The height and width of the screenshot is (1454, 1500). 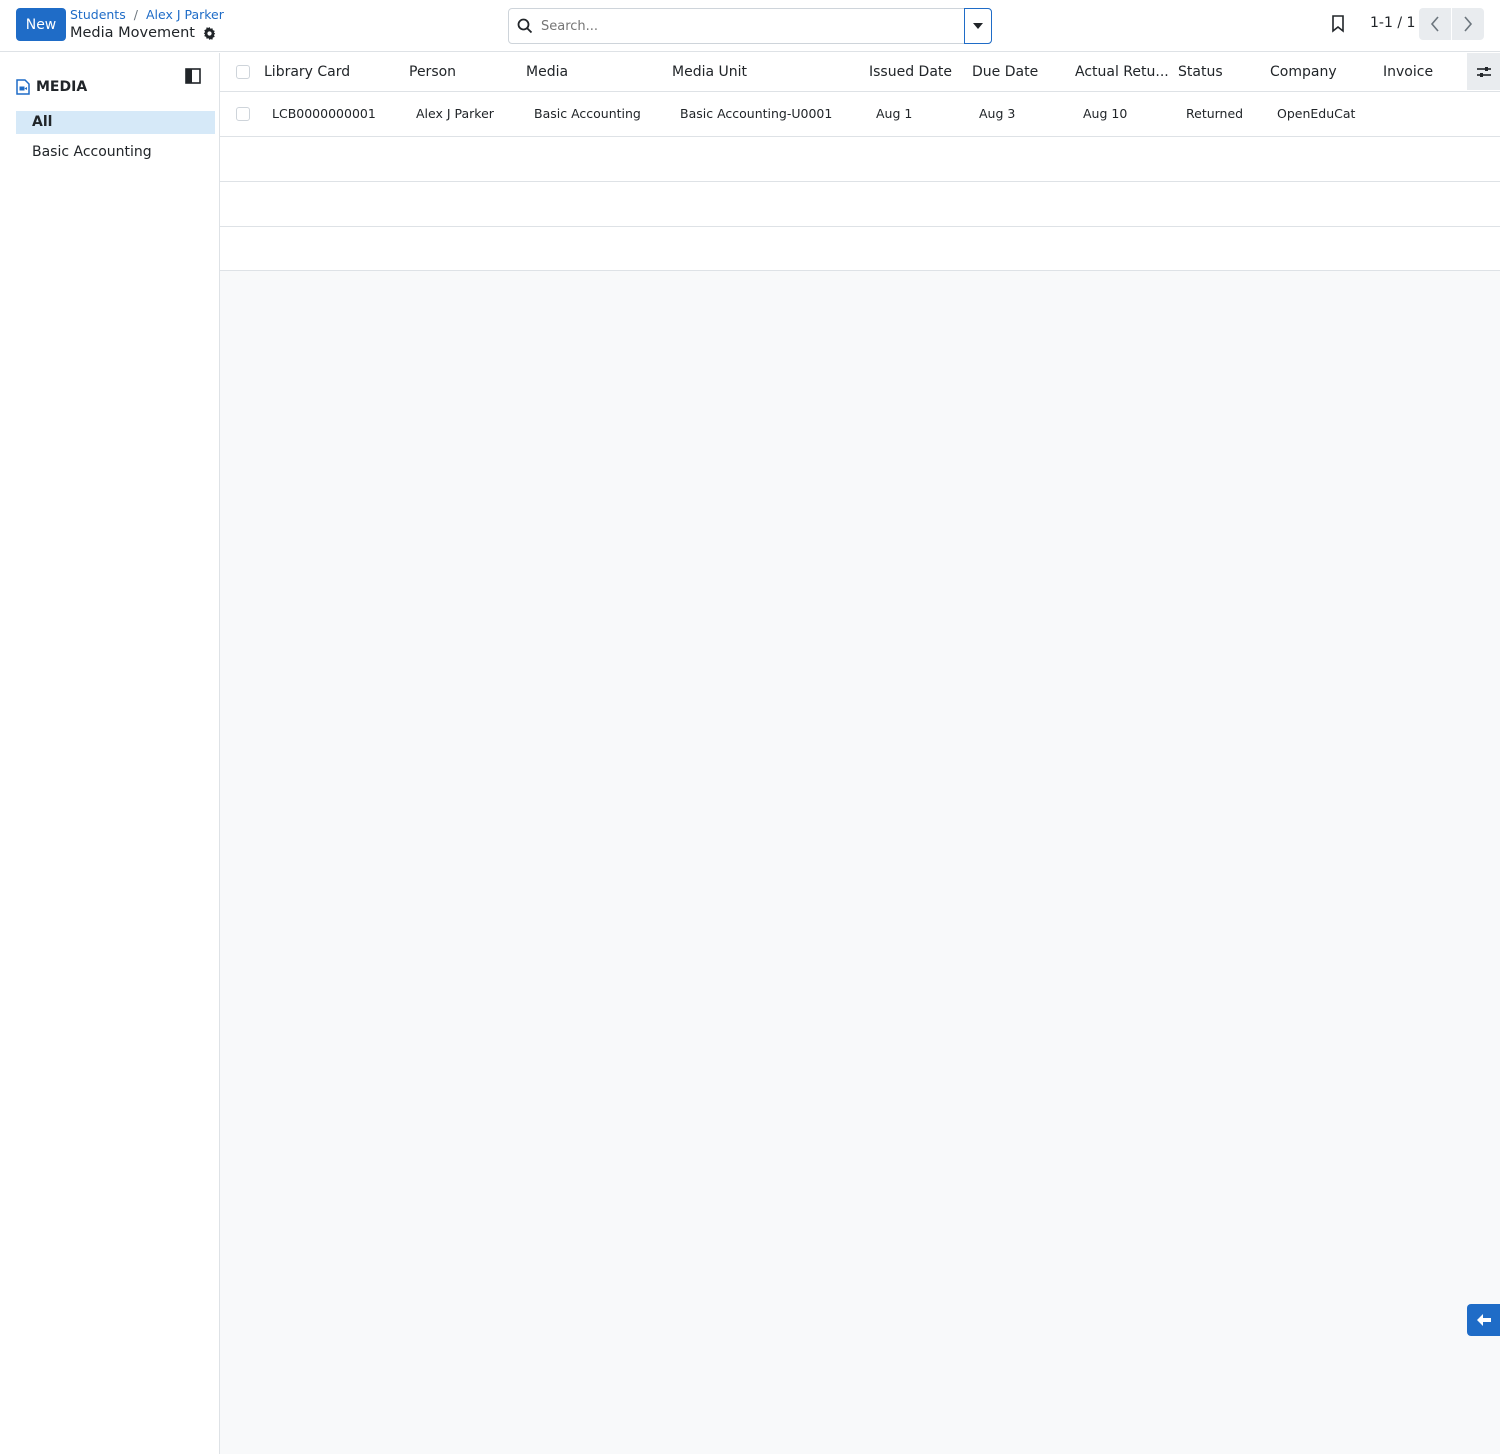 I want to click on cell-company: OpenEduCat, so click(x=1316, y=113).